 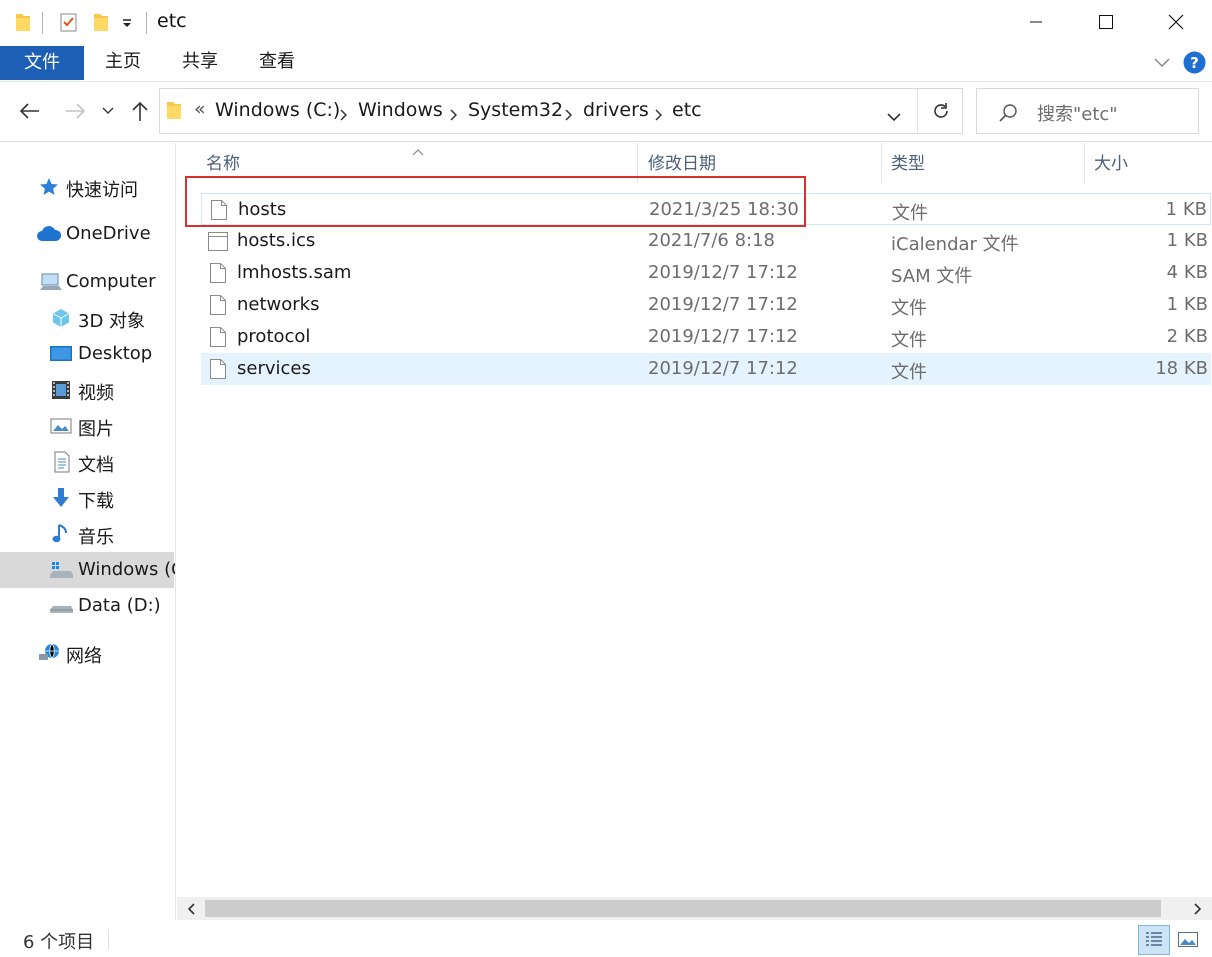 I want to click on scrollbar-thumb, so click(x=683, y=908).